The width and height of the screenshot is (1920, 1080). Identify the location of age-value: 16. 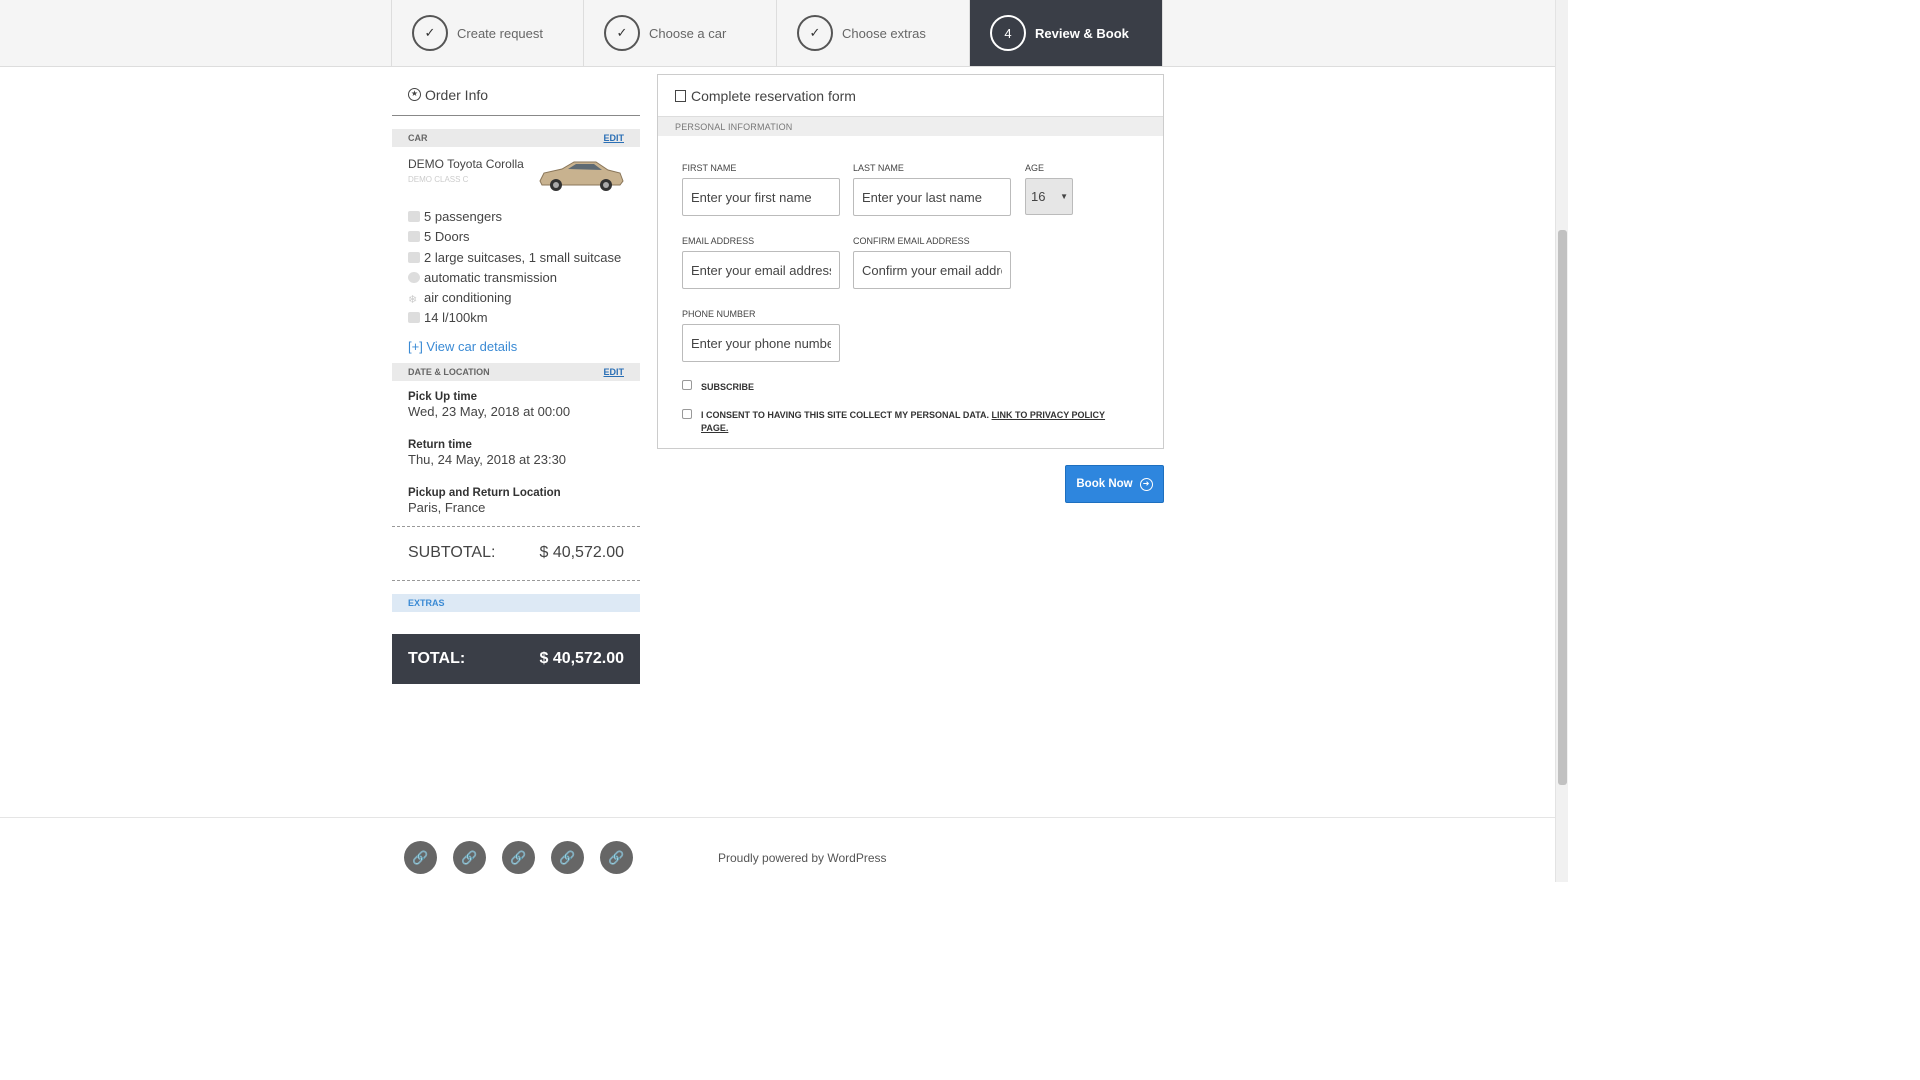
(1038, 196).